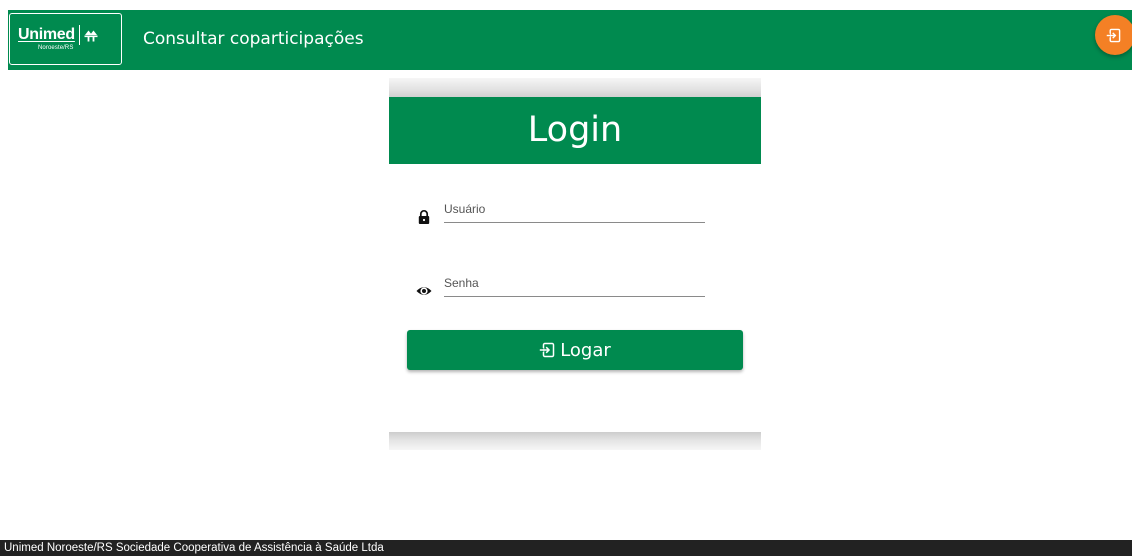 This screenshot has height=556, width=1132. I want to click on exit-button, so click(1113, 35).